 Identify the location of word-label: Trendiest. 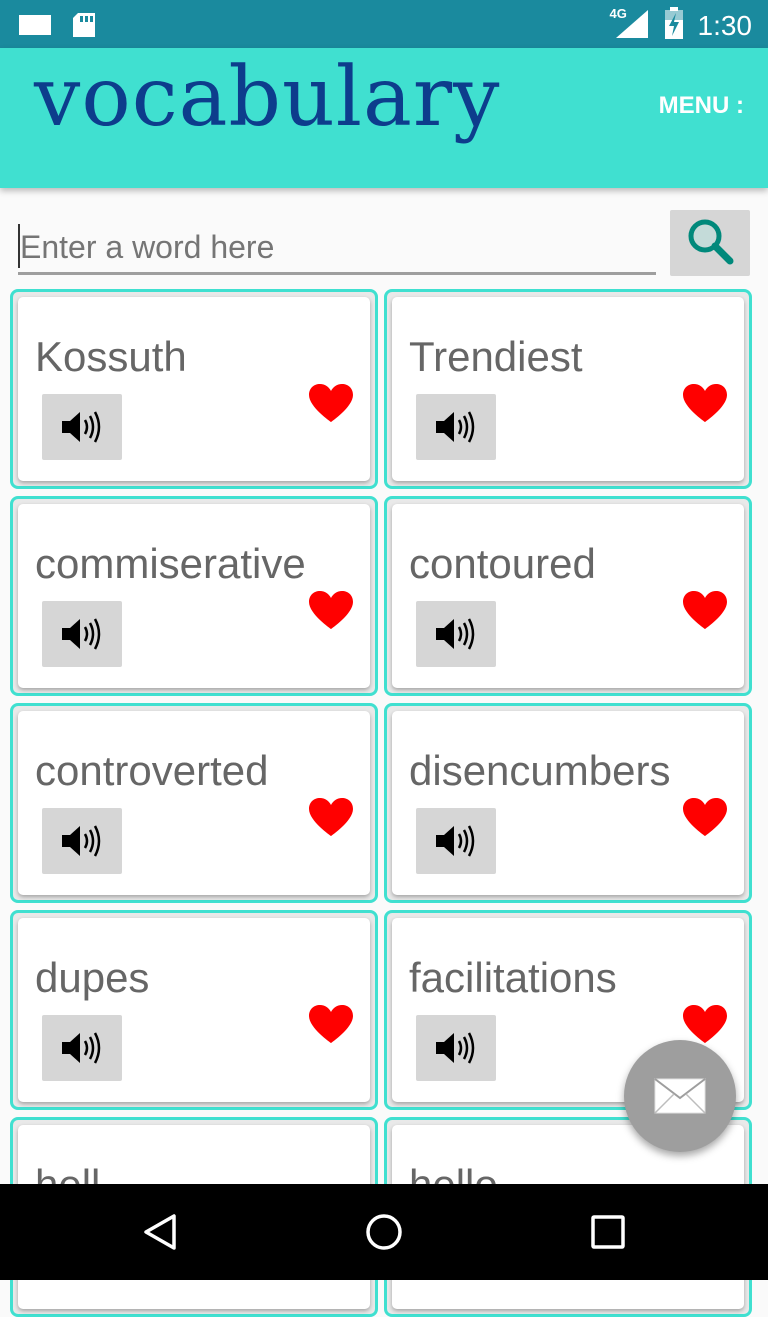
(496, 356).